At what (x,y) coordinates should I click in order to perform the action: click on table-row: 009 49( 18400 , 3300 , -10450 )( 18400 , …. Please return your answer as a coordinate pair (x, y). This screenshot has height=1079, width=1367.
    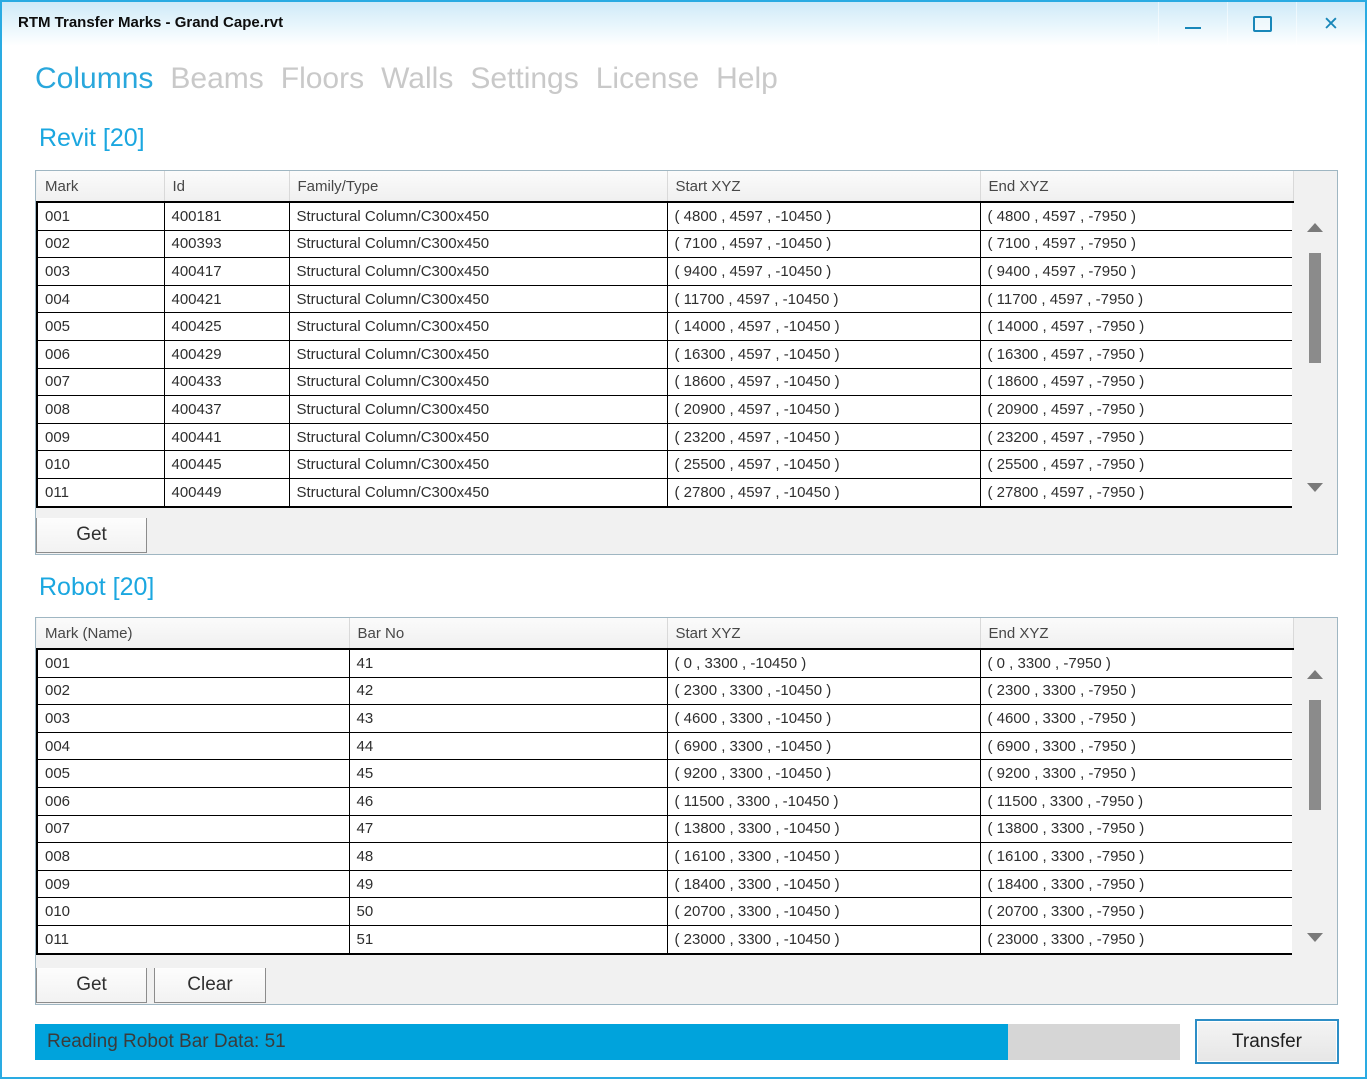
    Looking at the image, I should click on (665, 884).